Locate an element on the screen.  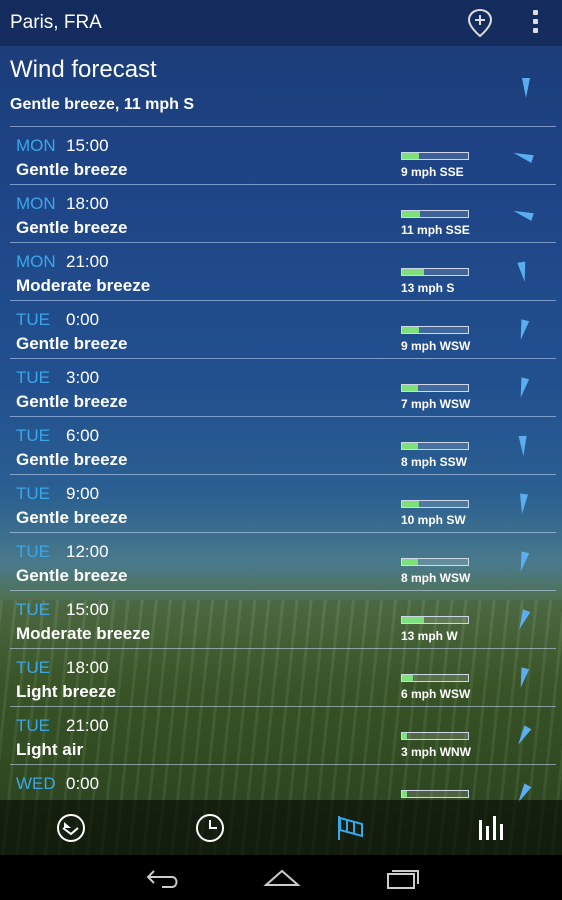
map-pin-plus-icon is located at coordinates (480, 23).